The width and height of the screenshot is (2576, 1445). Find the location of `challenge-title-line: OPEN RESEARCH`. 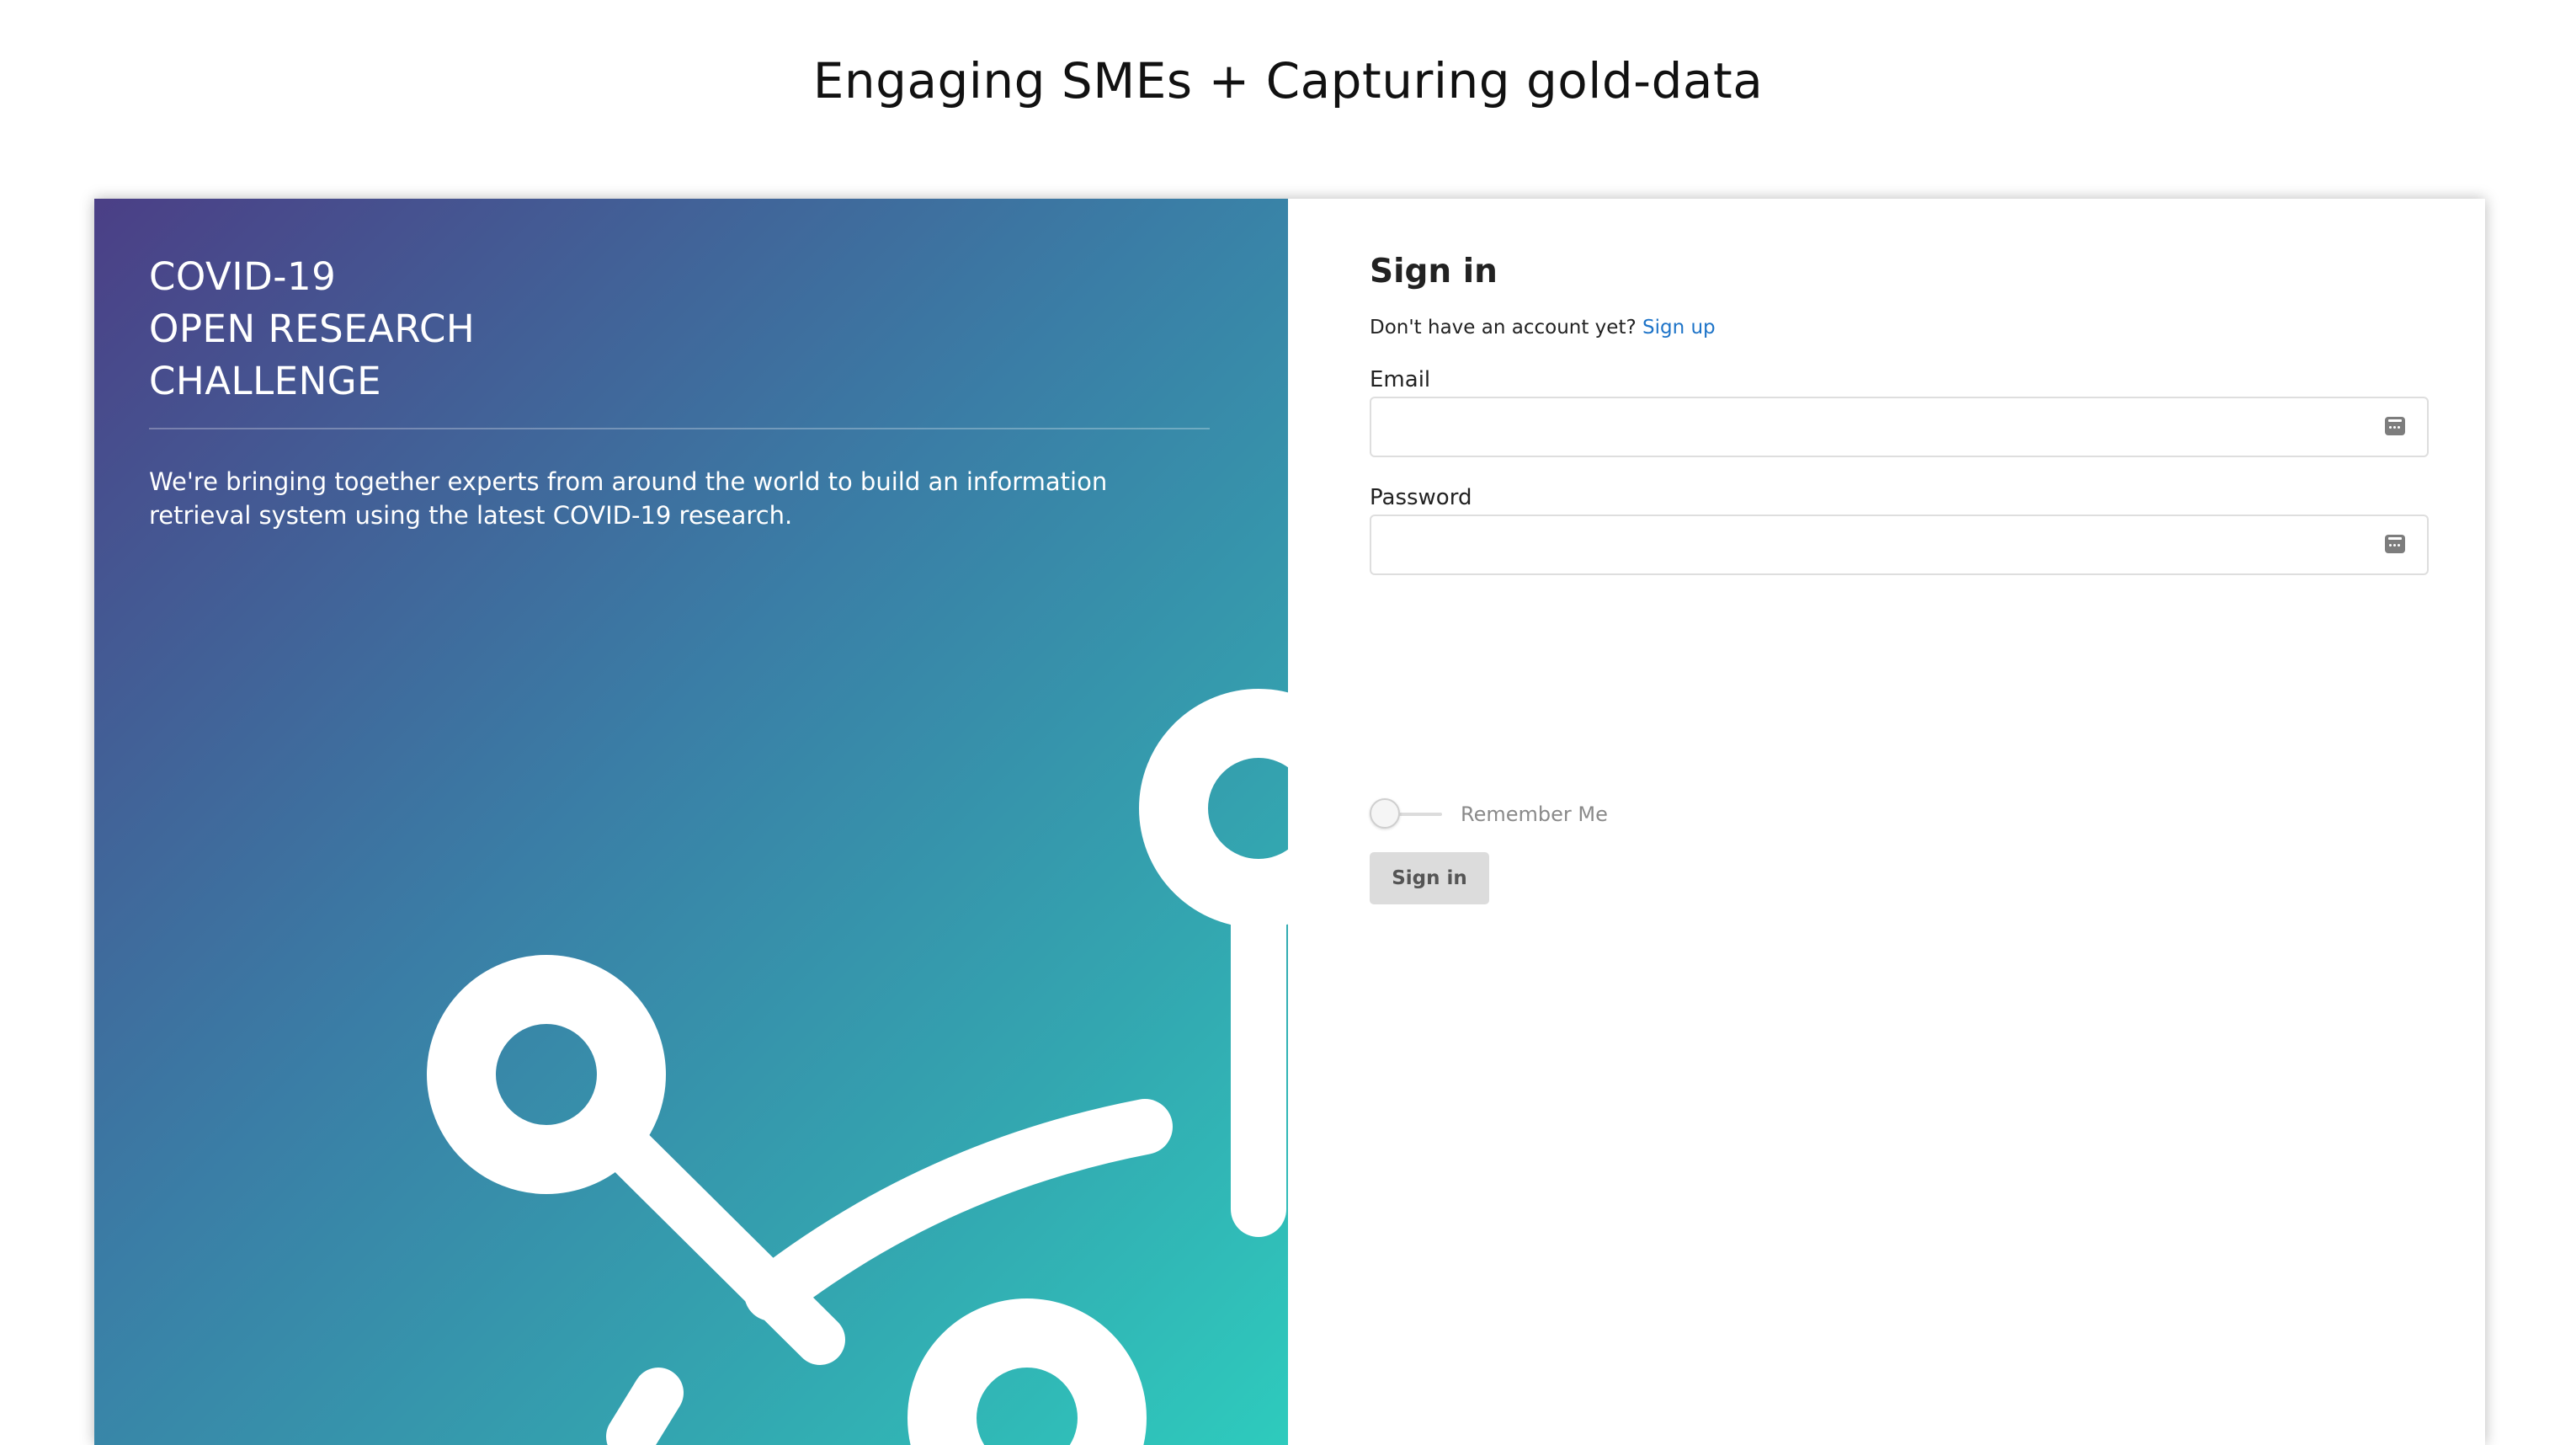

challenge-title-line: OPEN RESEARCH is located at coordinates (313, 329).